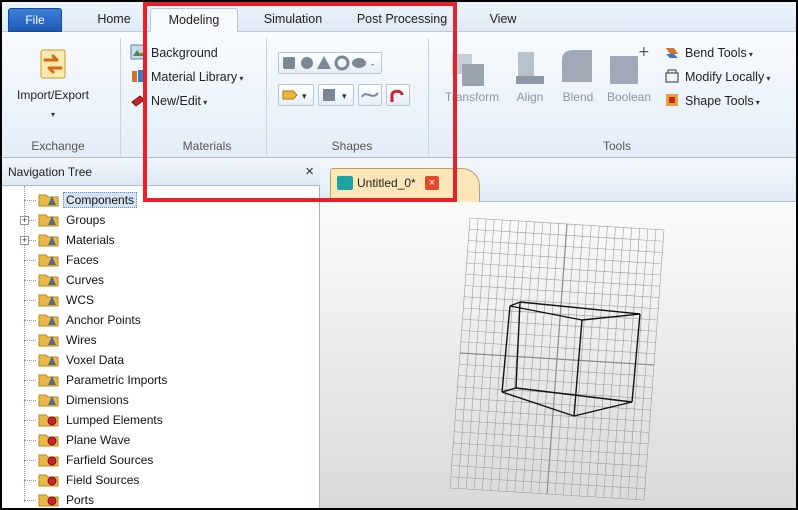 Image resolution: width=798 pixels, height=510 pixels. I want to click on document-tab: Untitled_0* ×, so click(405, 185).